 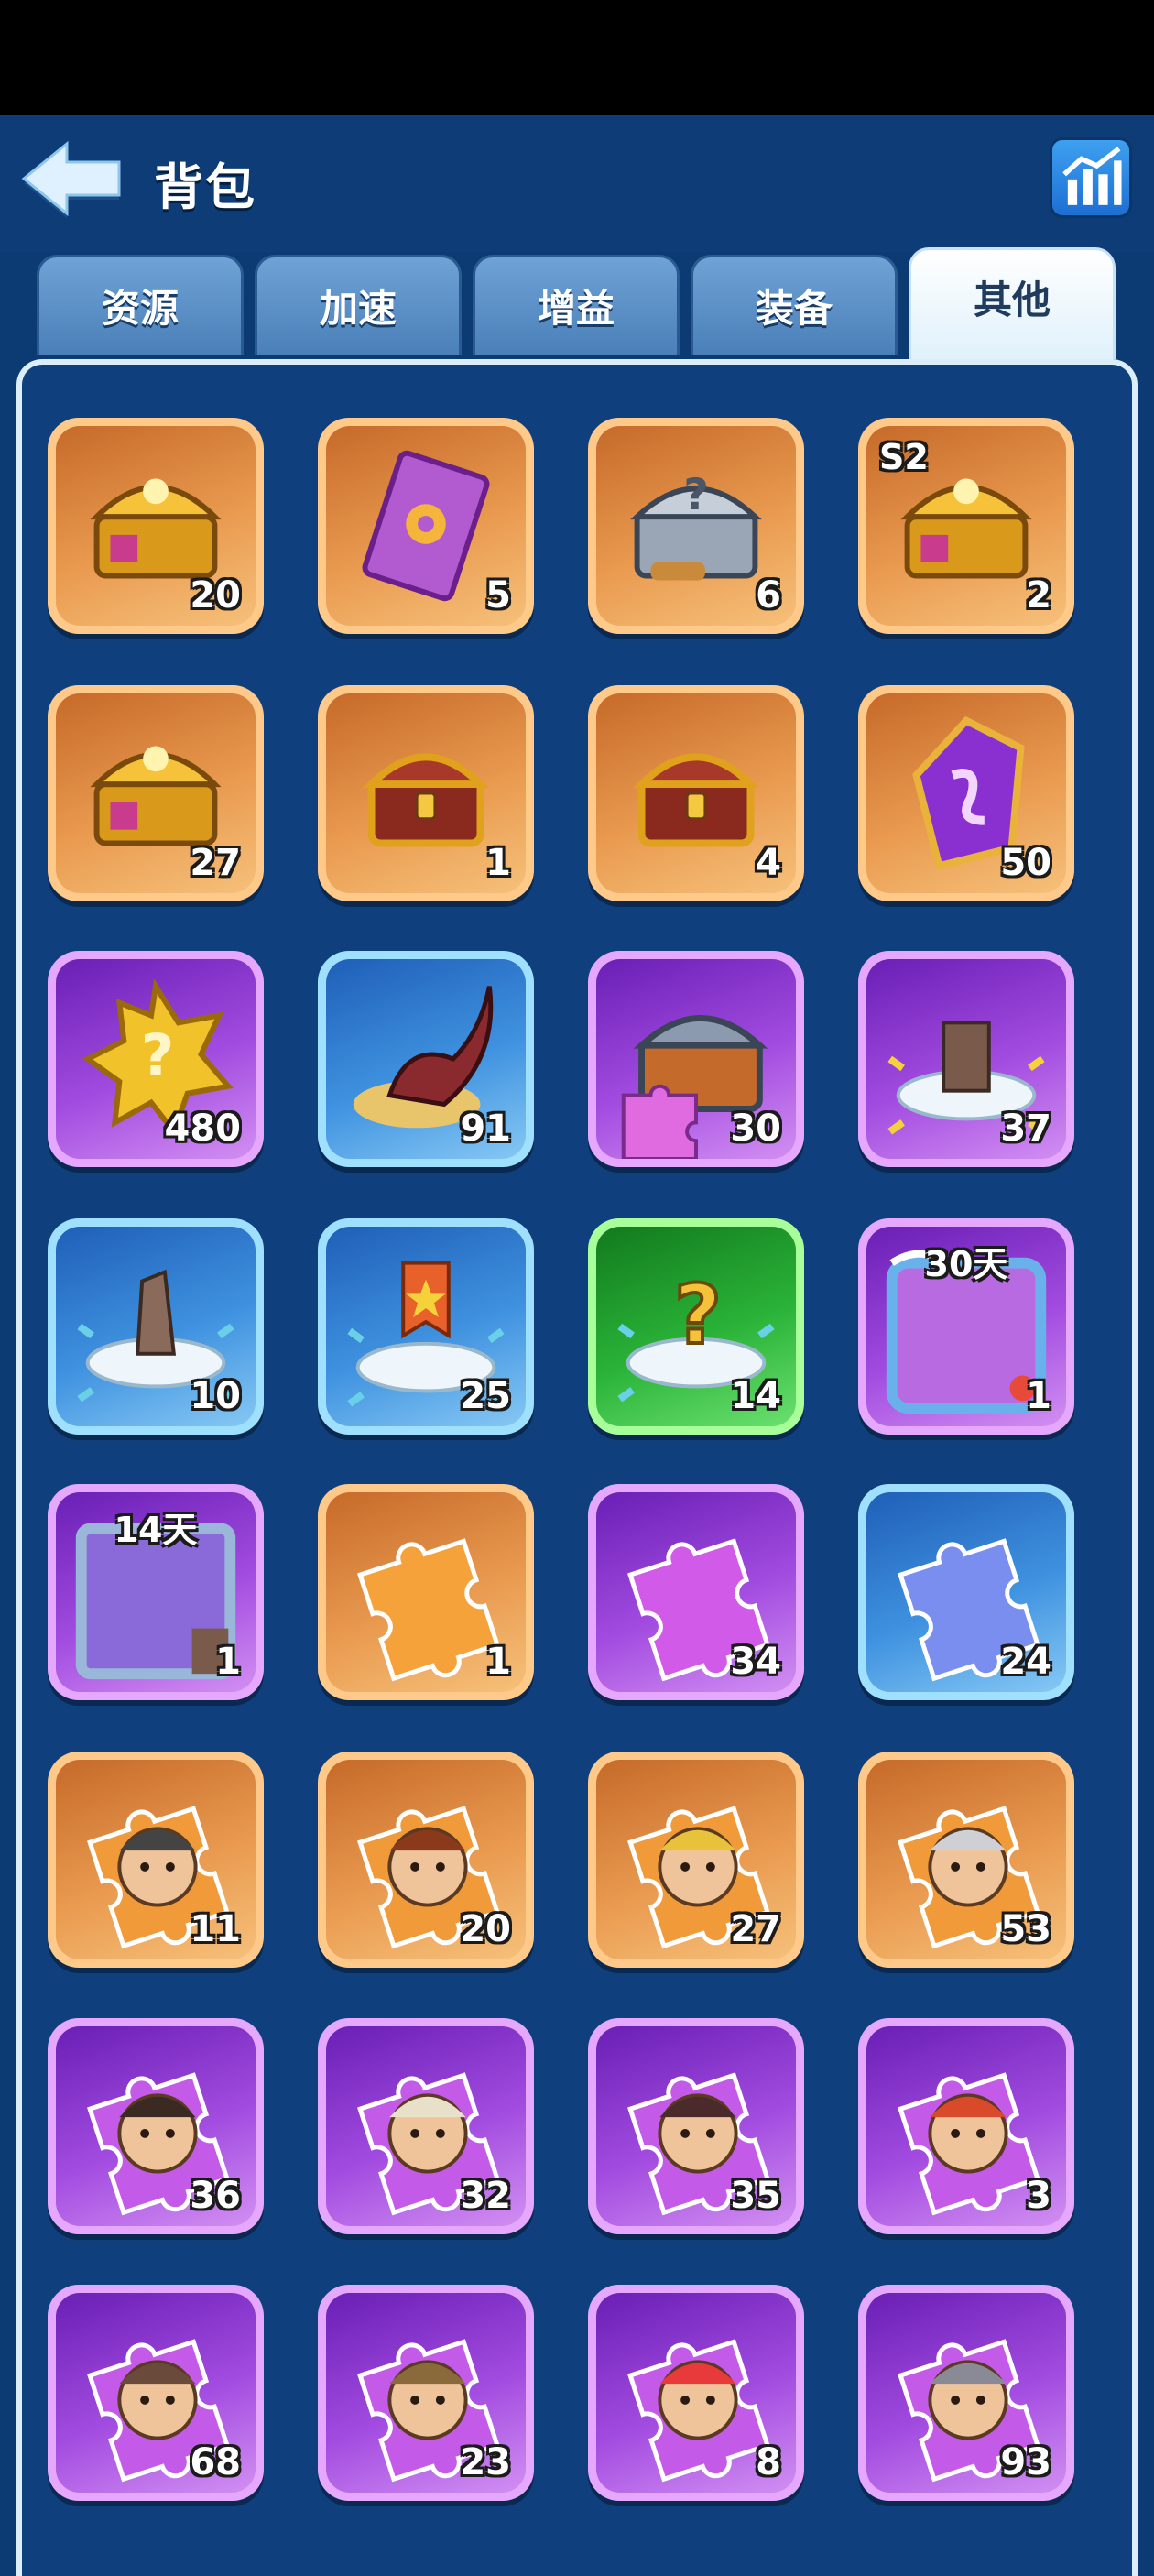 I want to click on item-count: 93, so click(x=1025, y=2462).